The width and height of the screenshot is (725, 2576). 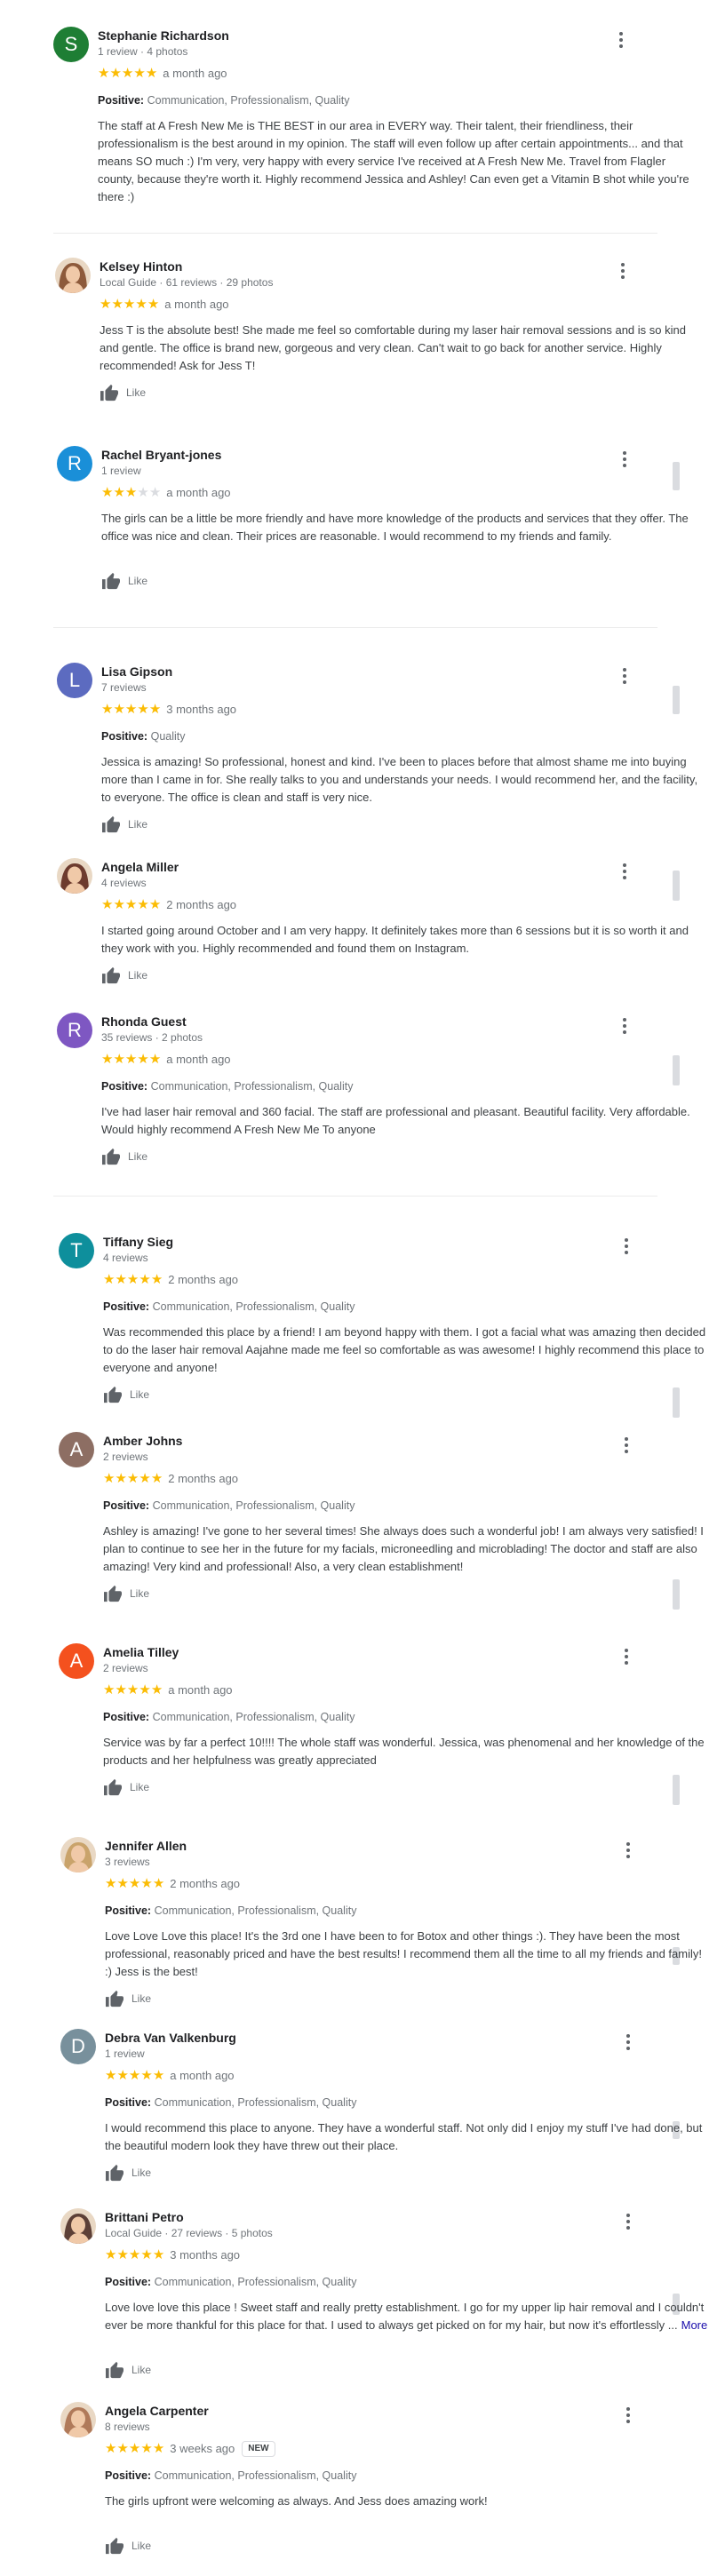 What do you see at coordinates (74, 680) in the screenshot?
I see `reviewer-avatar: L` at bounding box center [74, 680].